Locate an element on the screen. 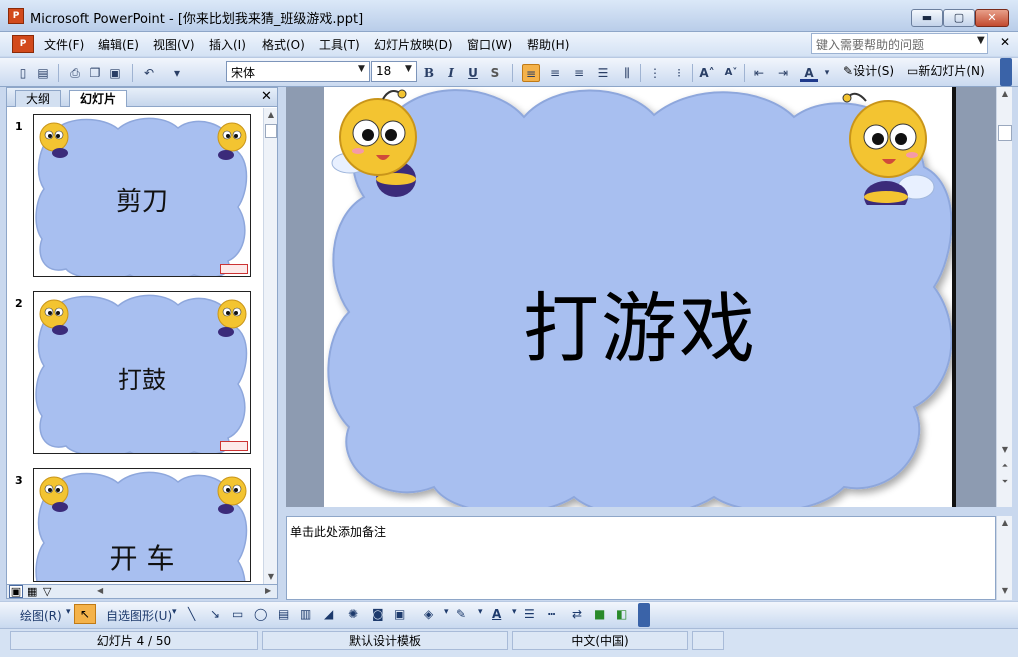 The height and width of the screenshot is (657, 1018). align-left-icon: ≡ is located at coordinates (531, 73).